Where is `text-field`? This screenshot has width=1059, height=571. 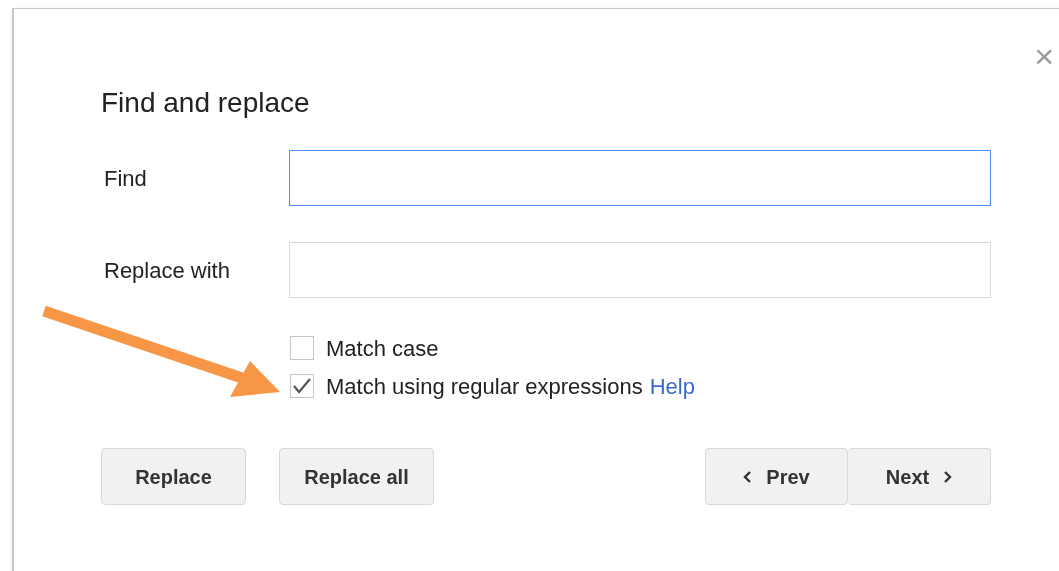
text-field is located at coordinates (640, 178).